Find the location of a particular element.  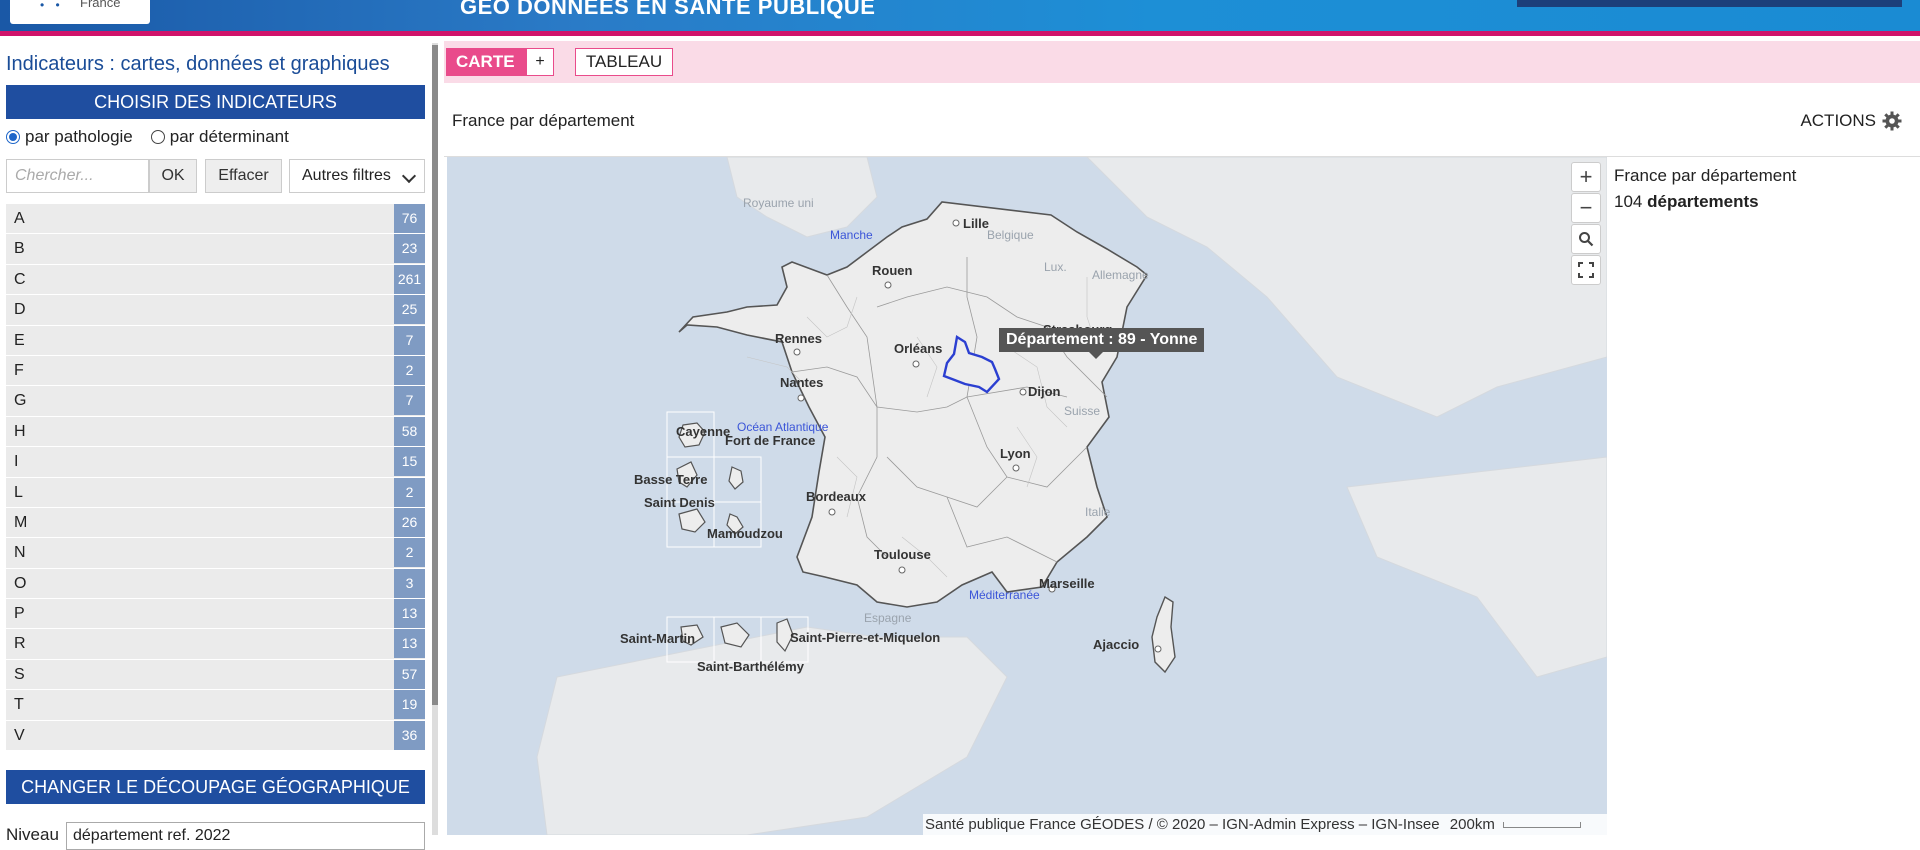

sidebar-scrollbar is located at coordinates (435, 439).